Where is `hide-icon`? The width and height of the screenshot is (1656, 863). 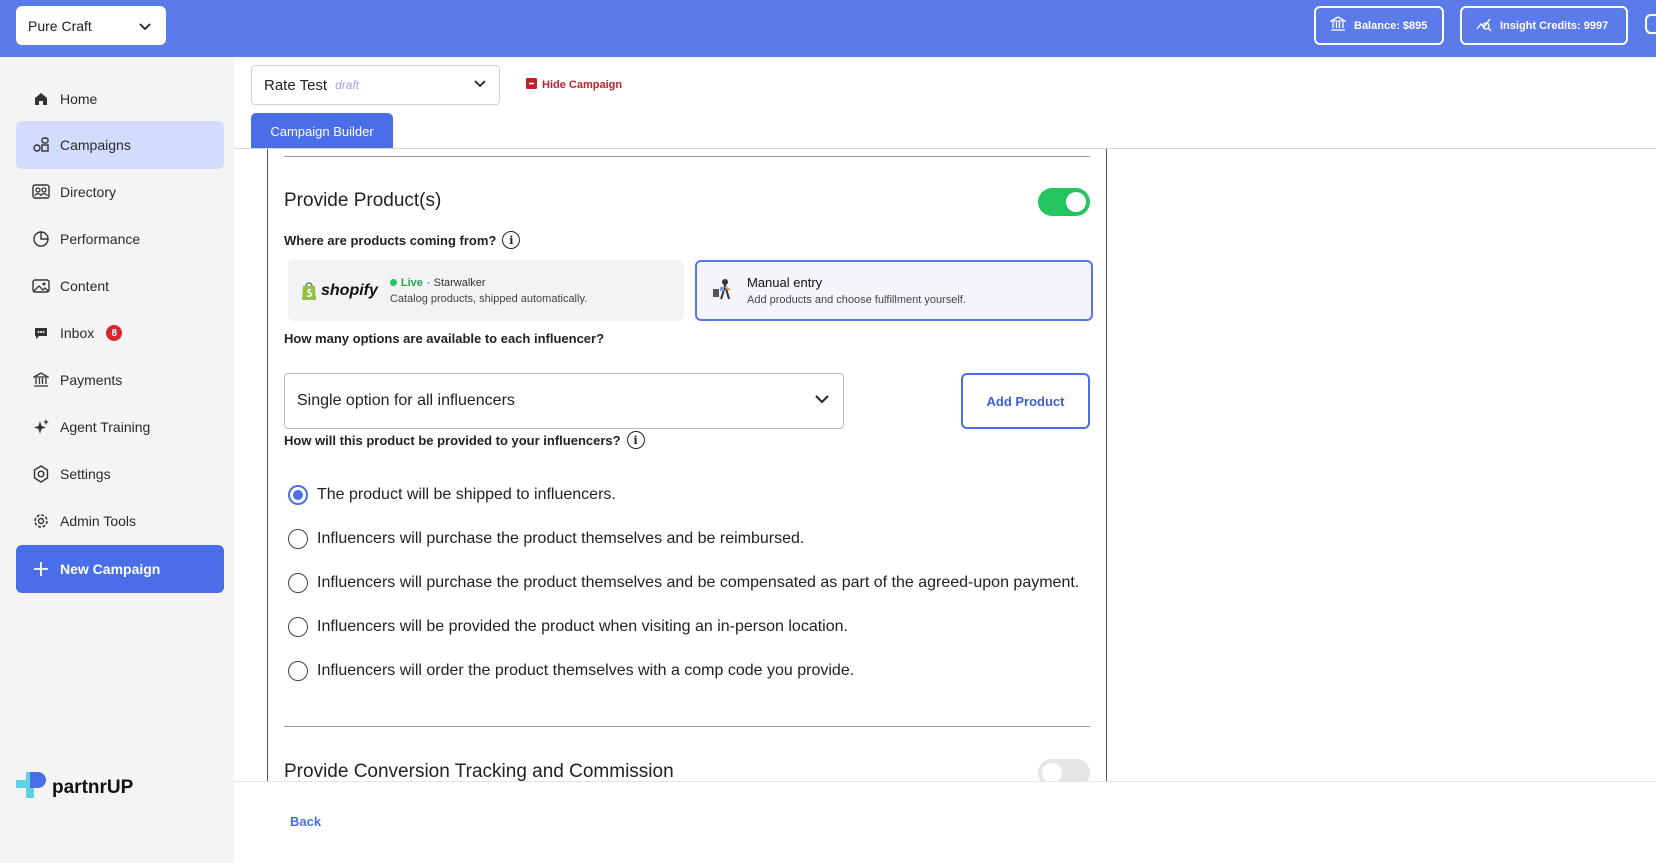 hide-icon is located at coordinates (531, 85).